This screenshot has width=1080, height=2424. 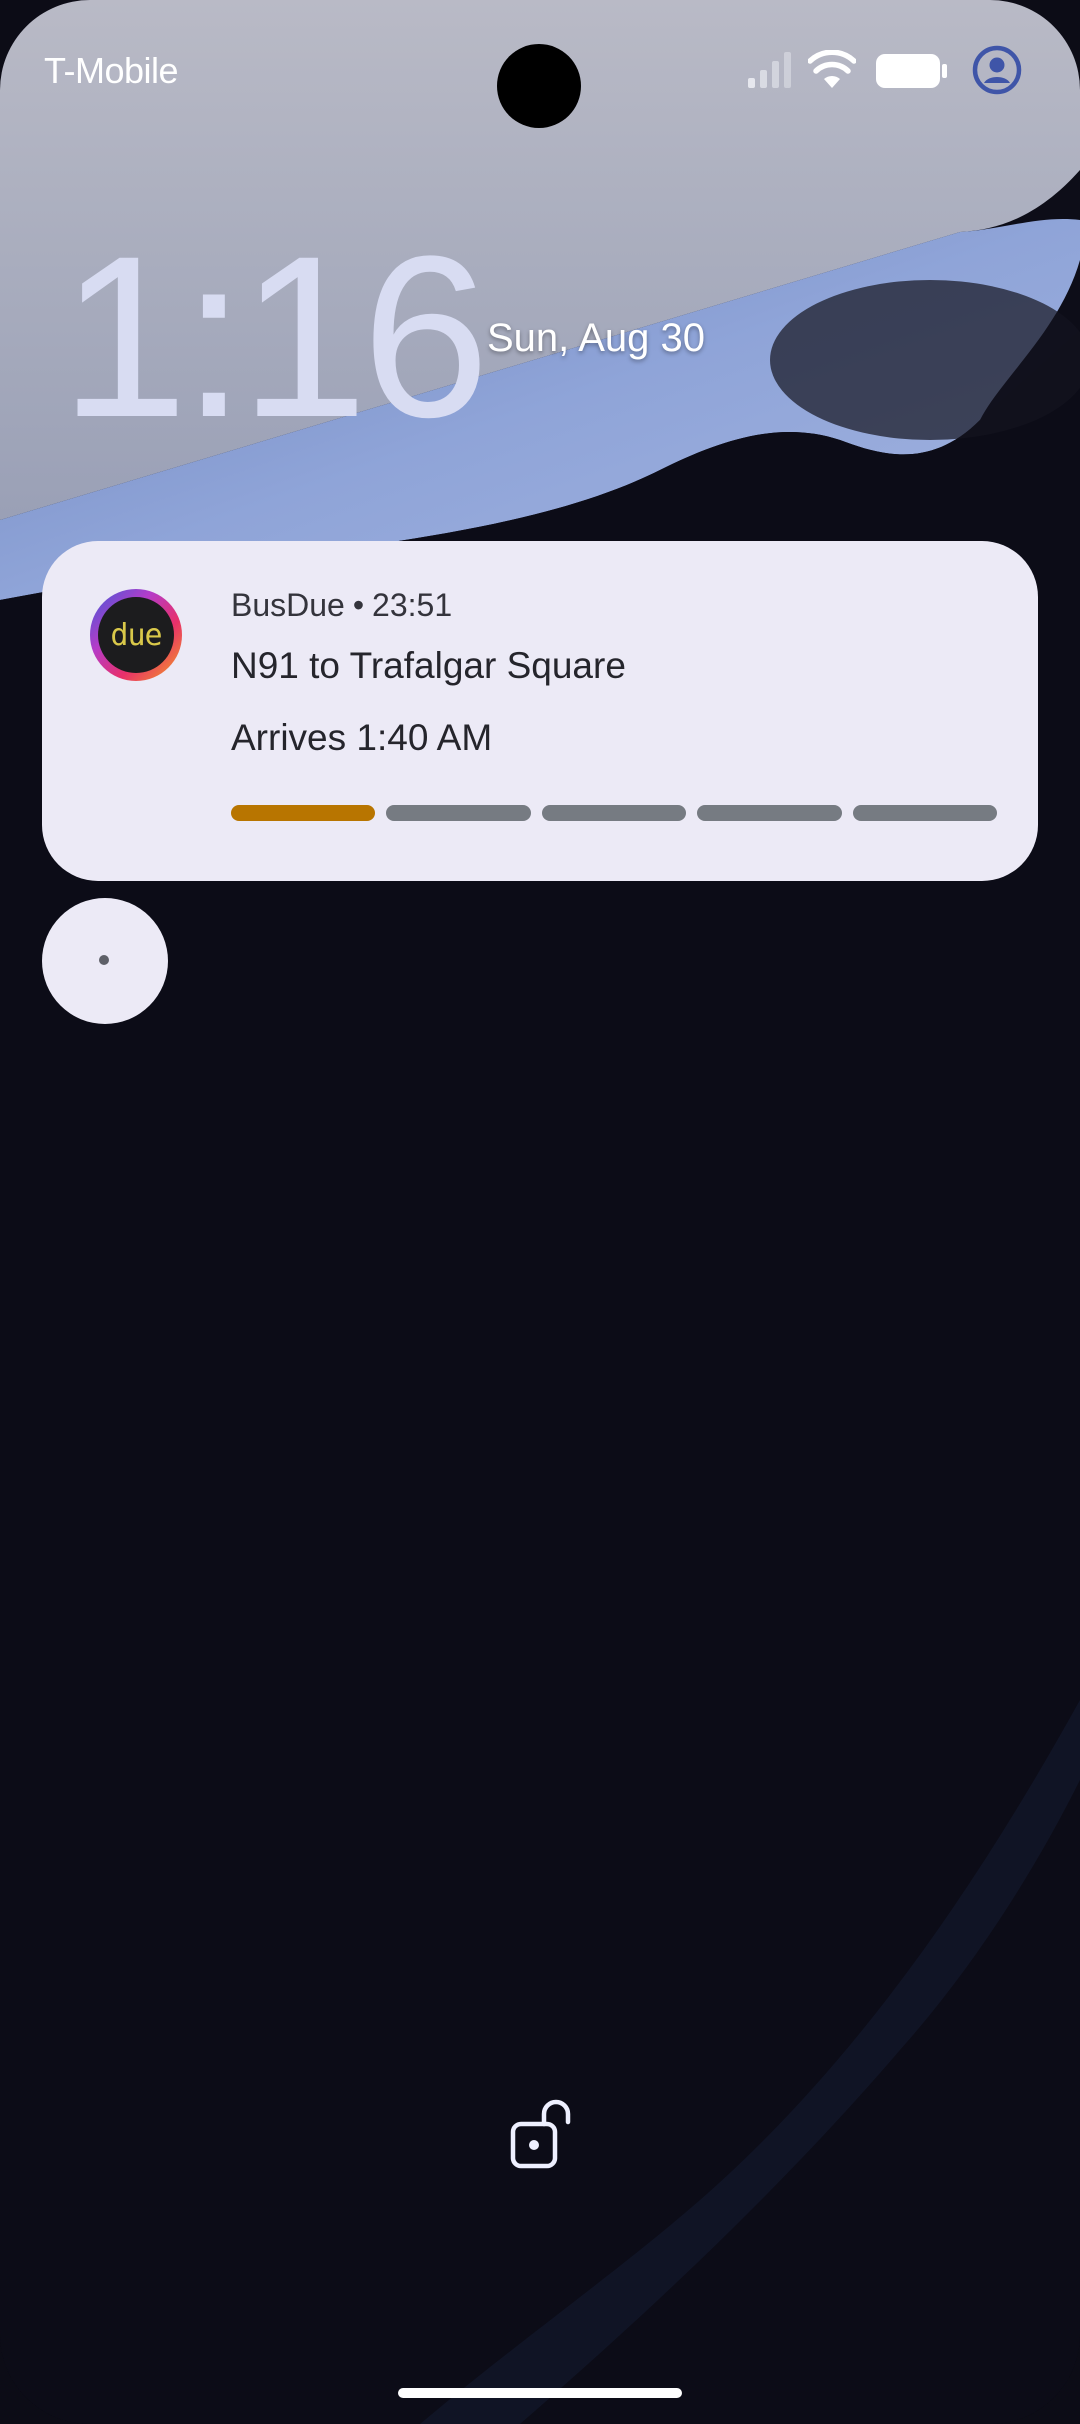 I want to click on status-bar: T-Mobile, so click(x=540, y=70).